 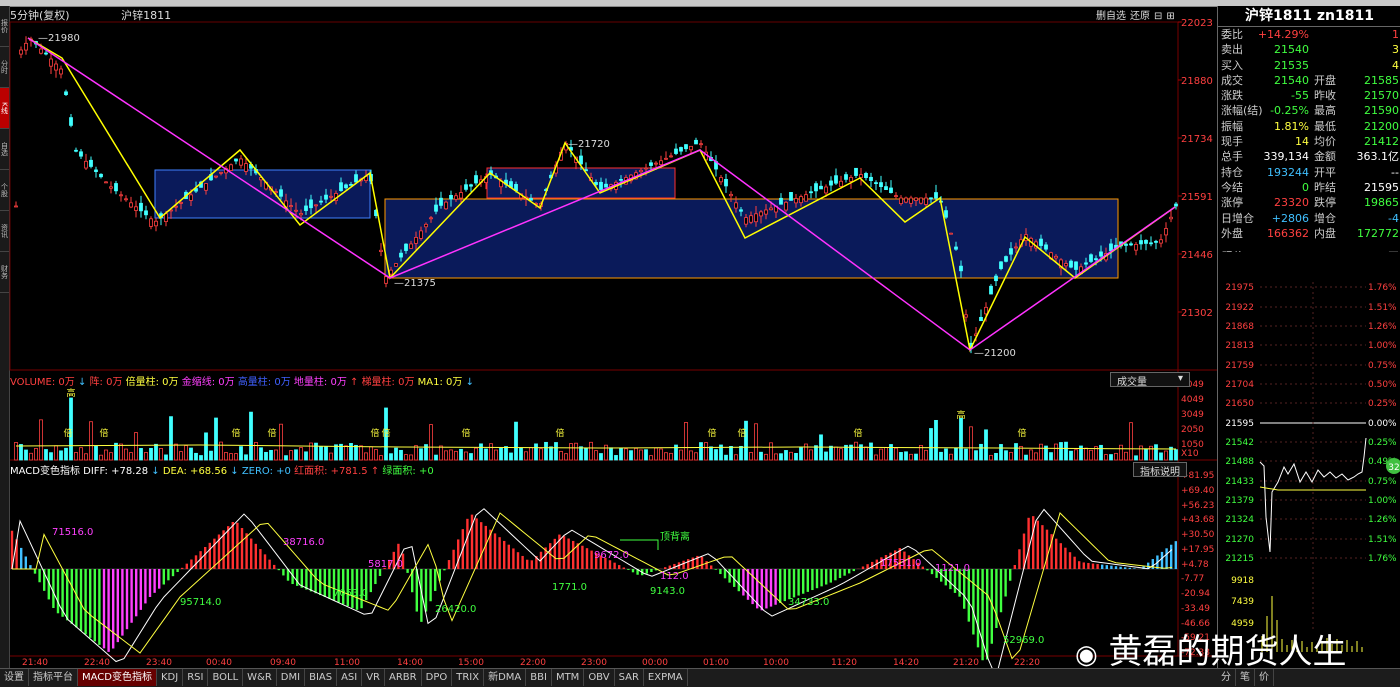 I want to click on quote-row: 现手 14 均价 21412, so click(x=1309, y=141).